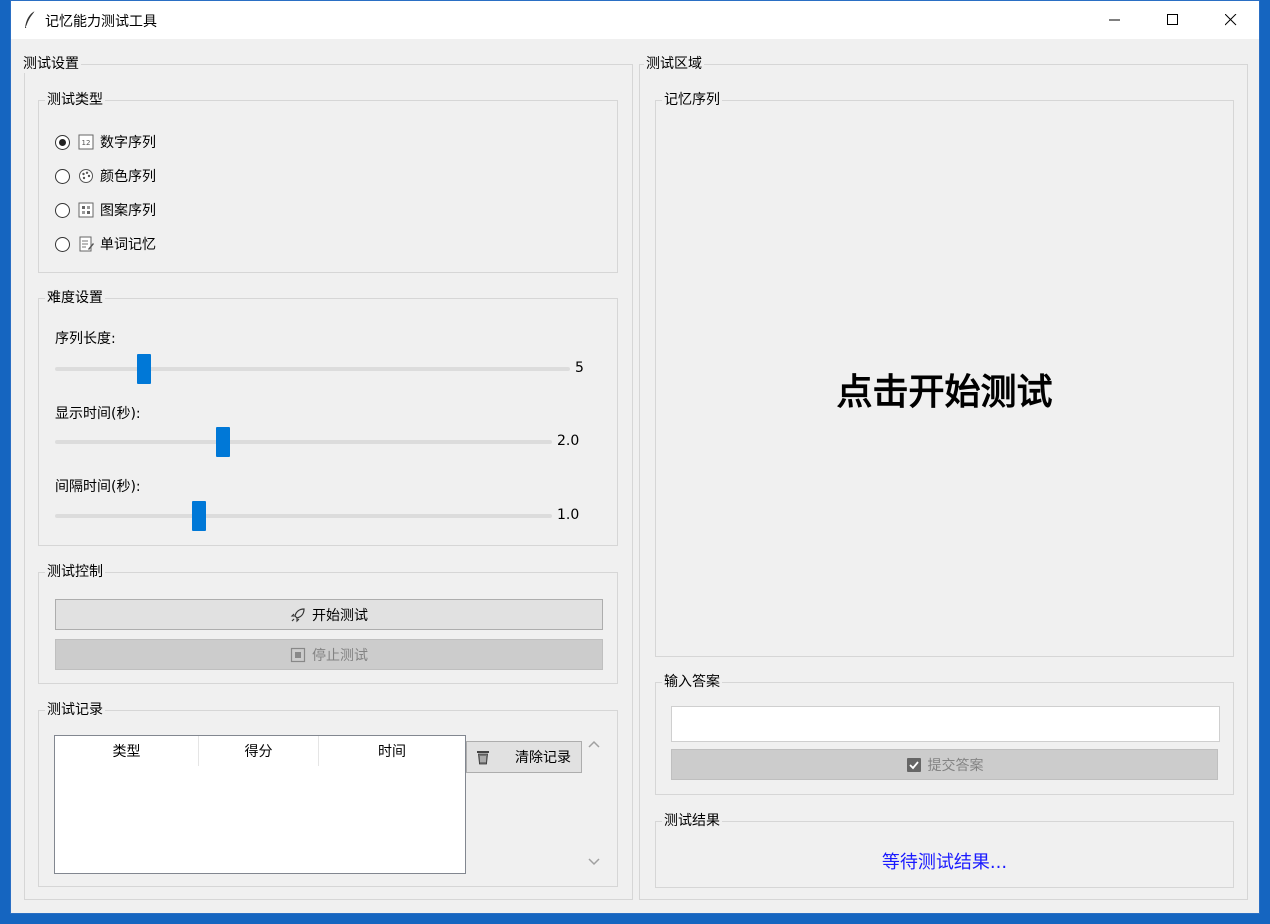 The height and width of the screenshot is (924, 1270). I want to click on display-time-label: 显示时间(秒):, so click(98, 414).